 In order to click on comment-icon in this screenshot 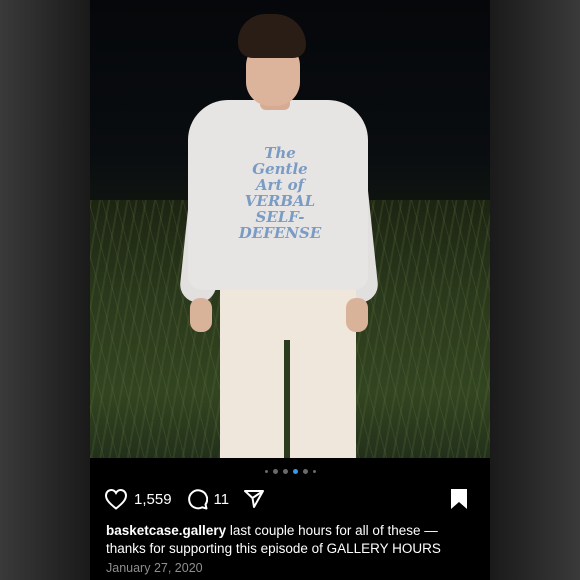, I will do `click(197, 499)`.